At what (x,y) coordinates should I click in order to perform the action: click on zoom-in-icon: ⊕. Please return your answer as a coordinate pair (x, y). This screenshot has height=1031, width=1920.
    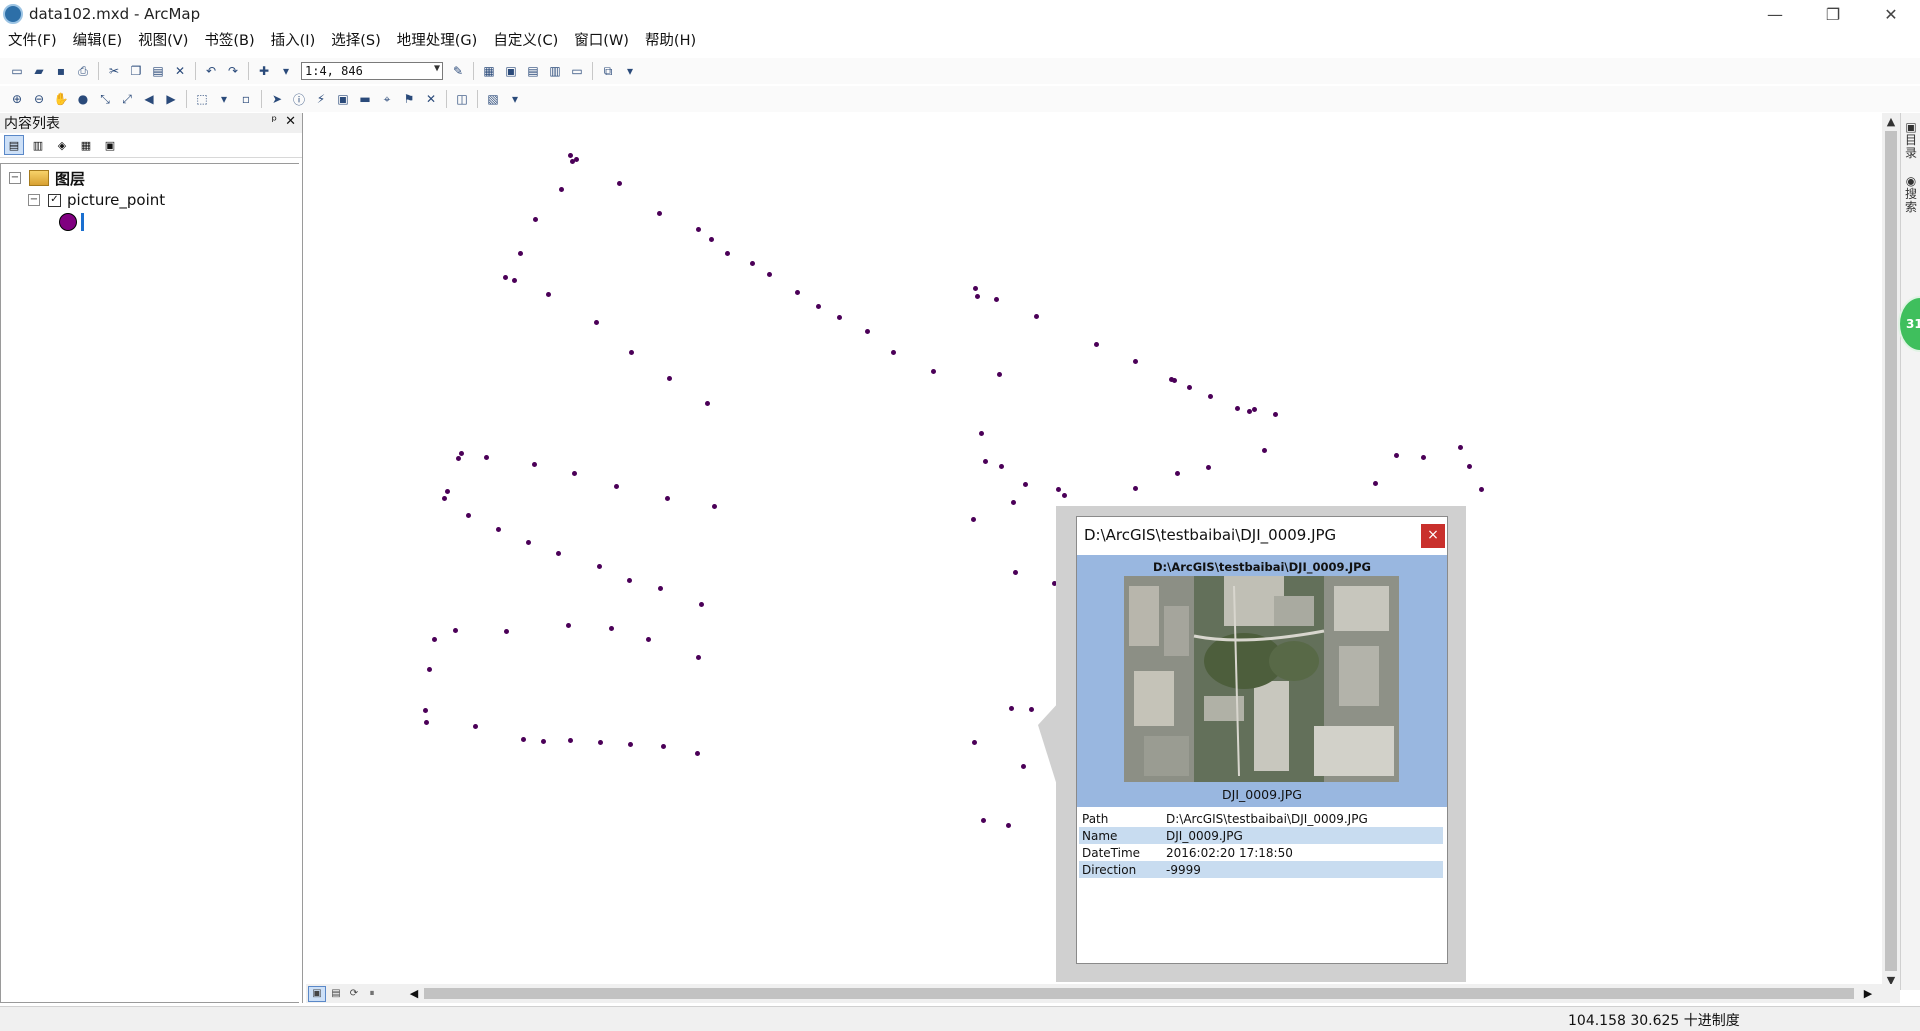
    Looking at the image, I should click on (17, 99).